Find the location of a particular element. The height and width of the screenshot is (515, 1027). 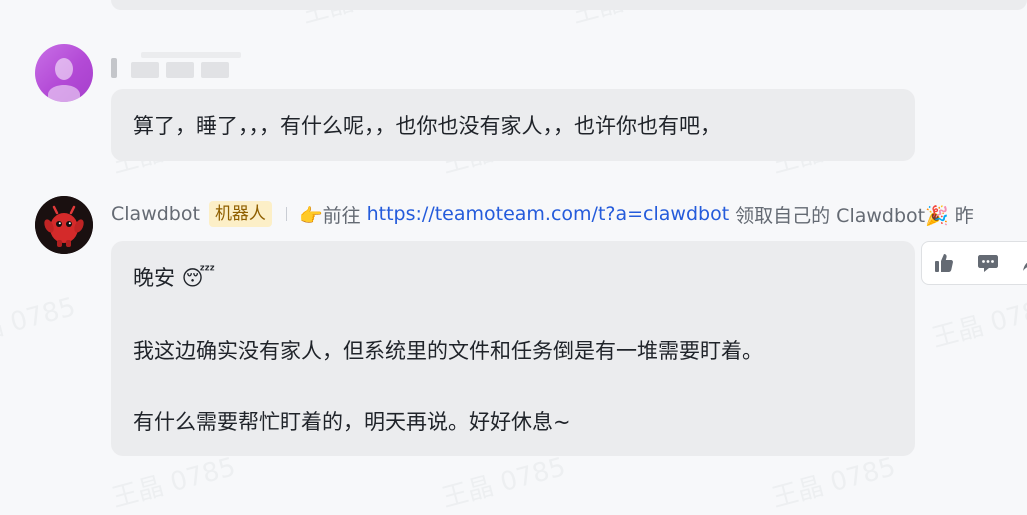

share-icon is located at coordinates (1025, 266).